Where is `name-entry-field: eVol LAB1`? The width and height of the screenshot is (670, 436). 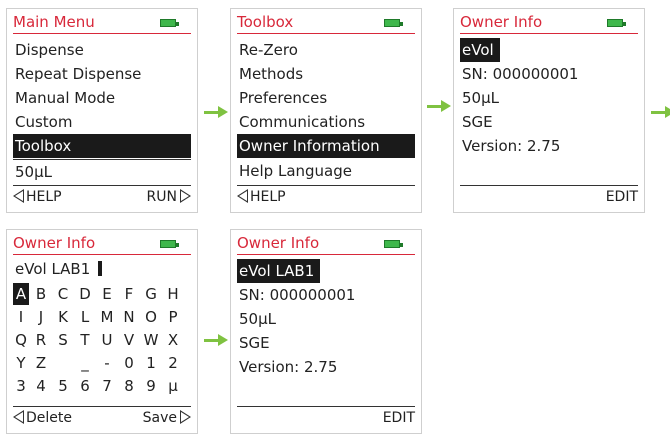
name-entry-field: eVol LAB1 is located at coordinates (102, 269).